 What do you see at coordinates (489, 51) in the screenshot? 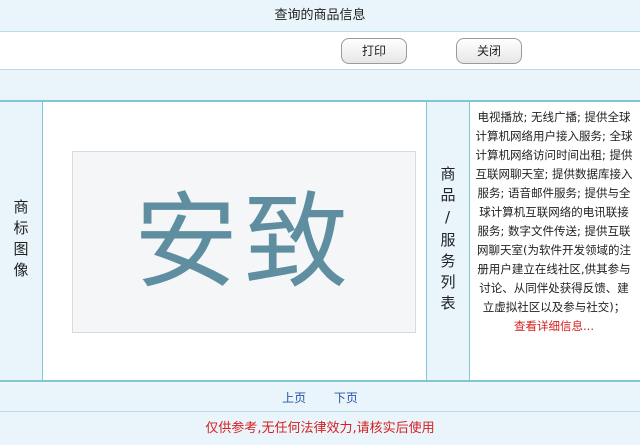
I see `close-button: 关闭` at bounding box center [489, 51].